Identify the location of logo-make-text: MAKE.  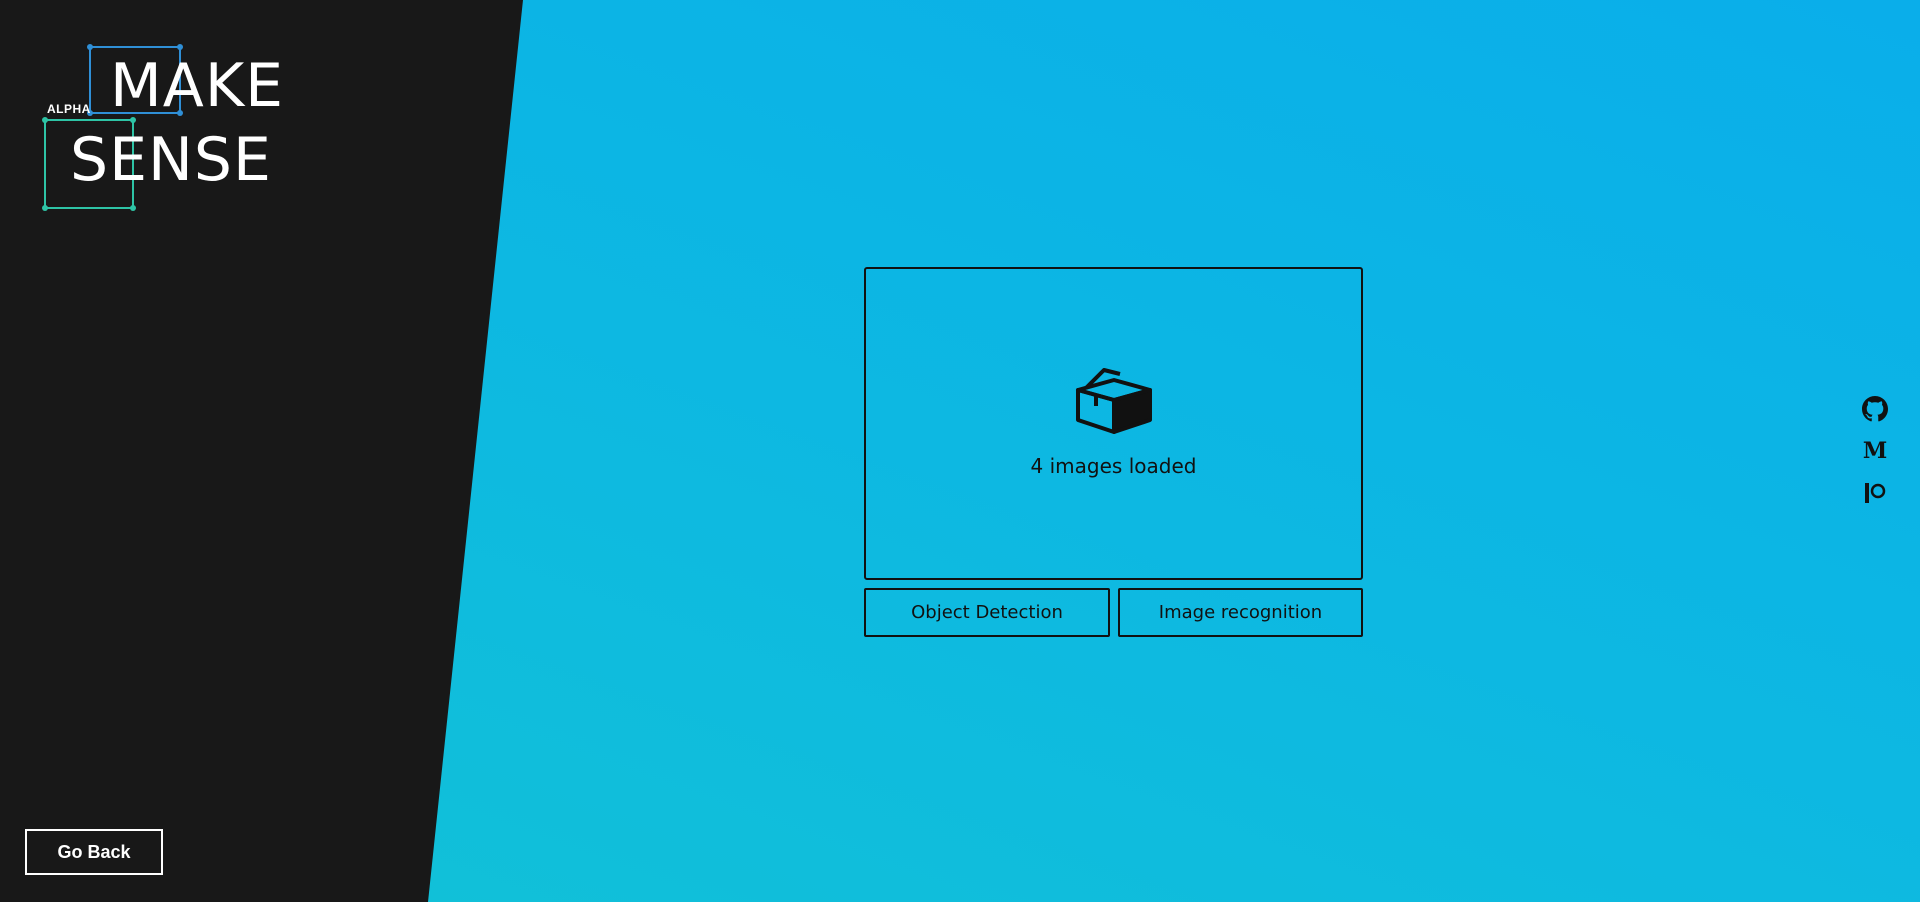
(197, 86).